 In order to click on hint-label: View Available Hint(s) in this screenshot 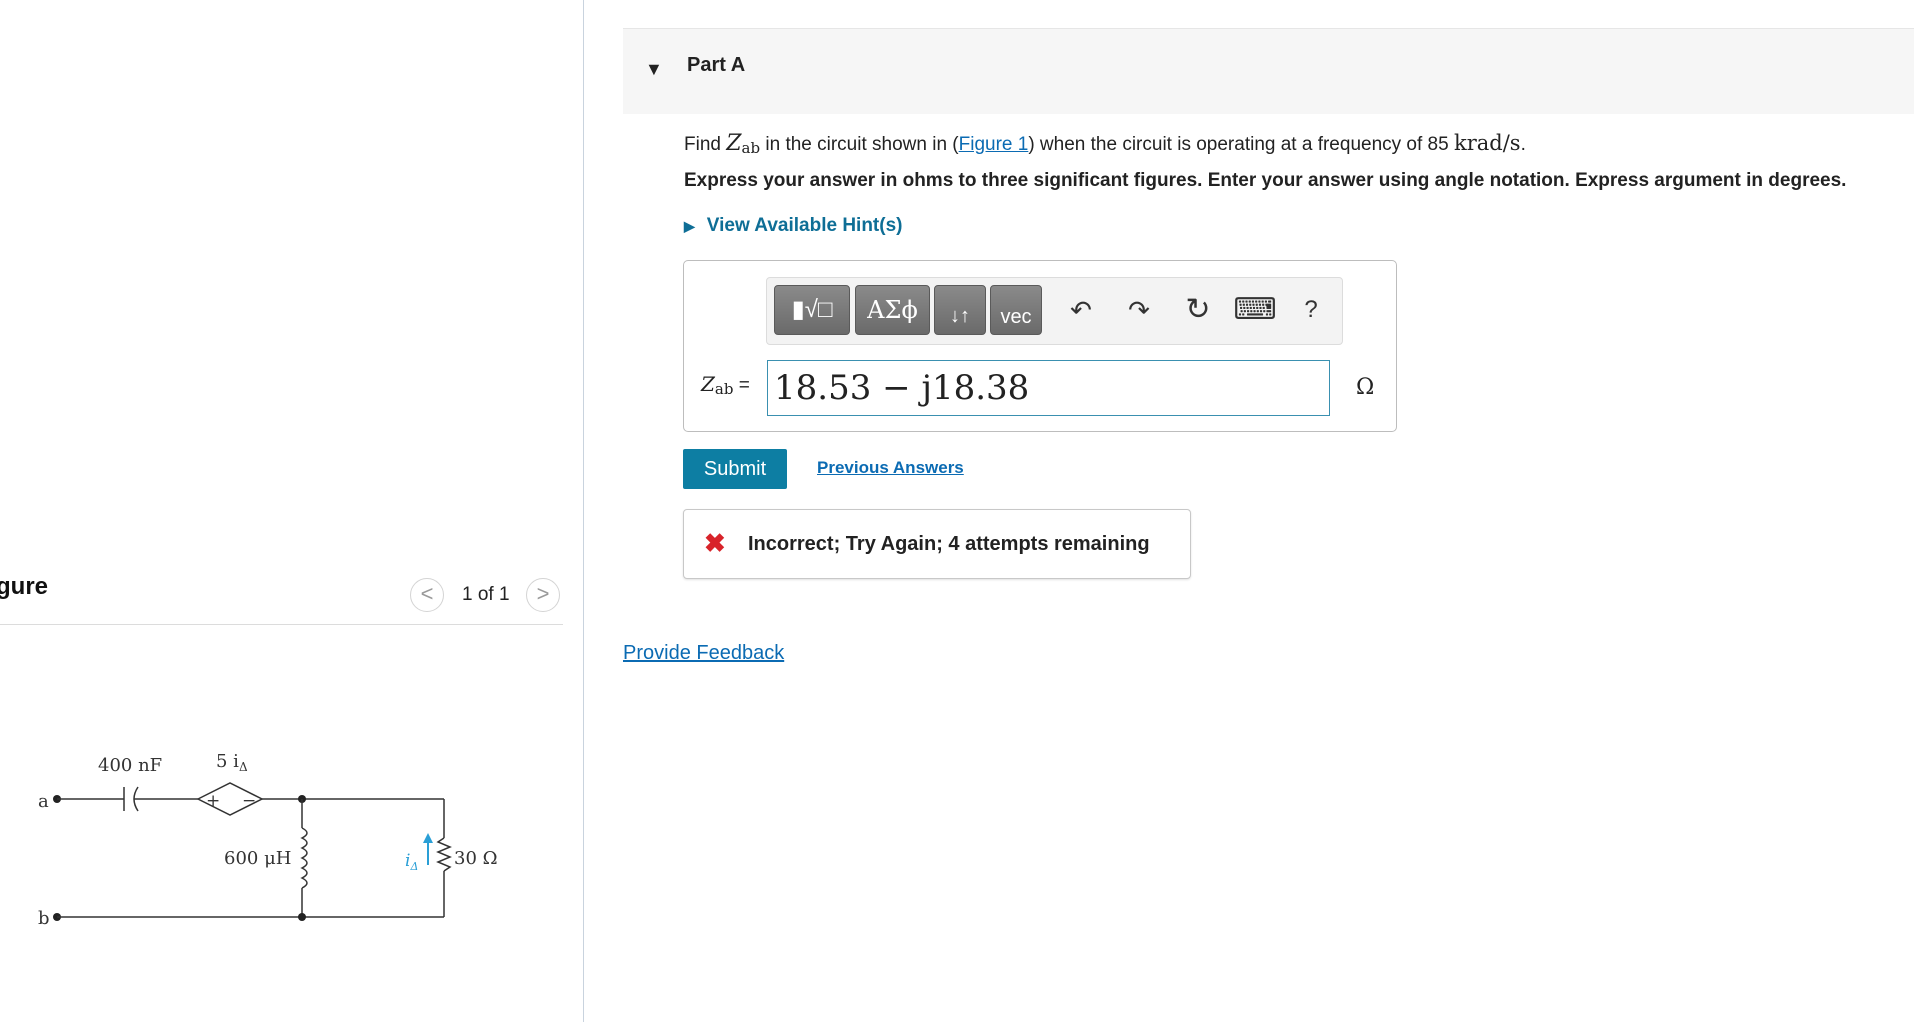, I will do `click(804, 225)`.